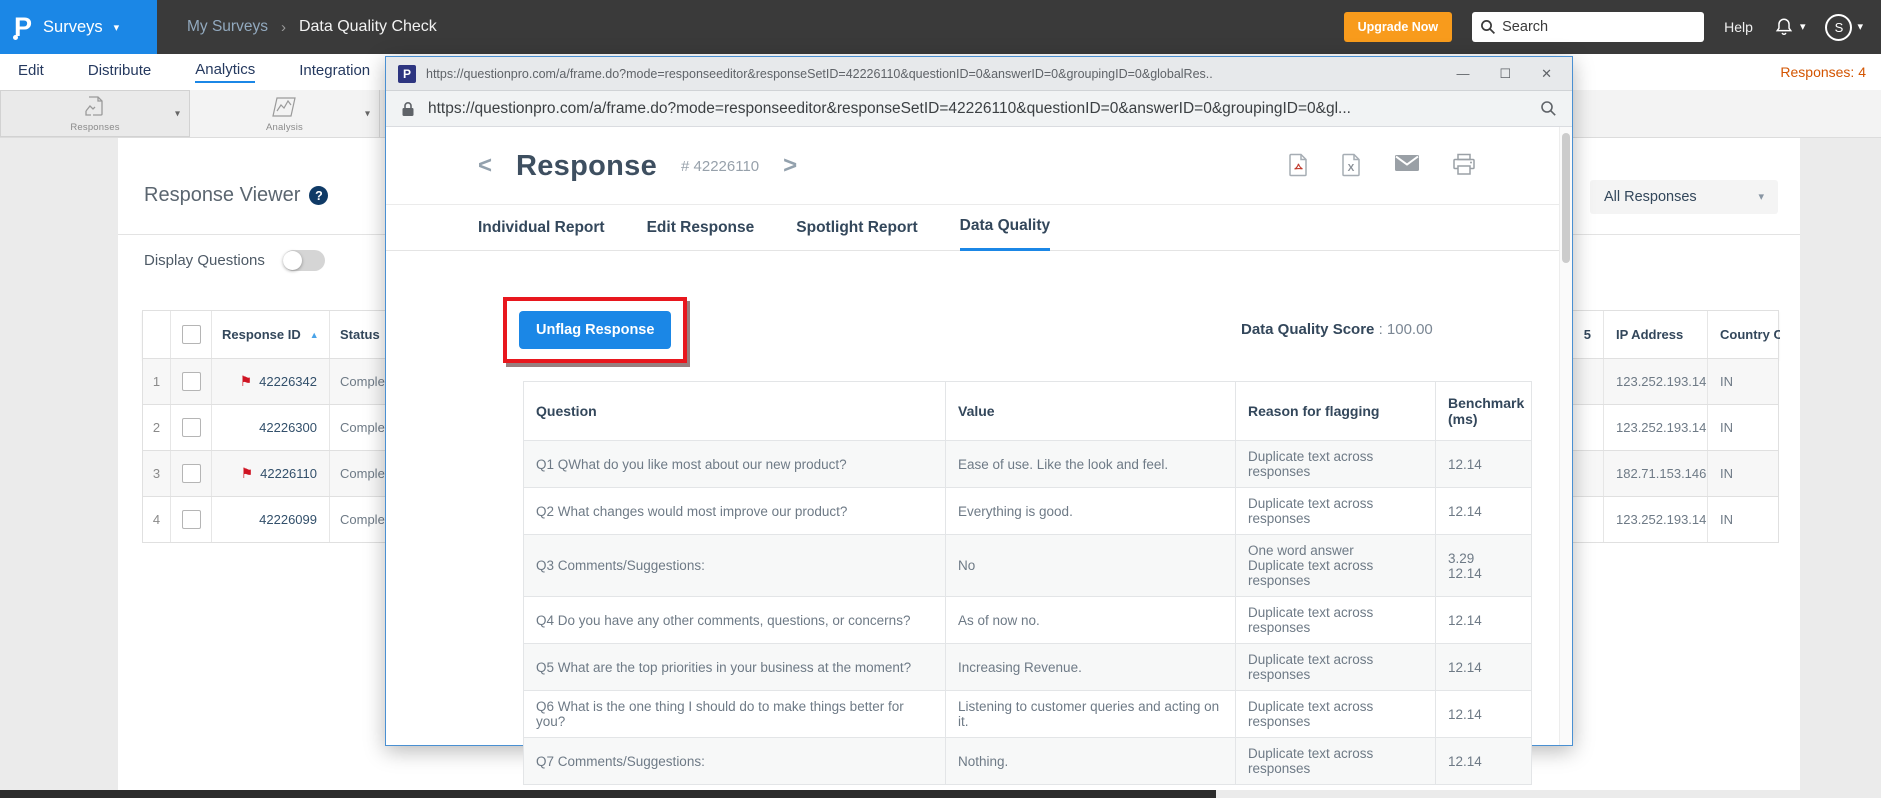 The image size is (1881, 798). Describe the element at coordinates (1546, 74) in the screenshot. I see `close-icon: ✕` at that location.